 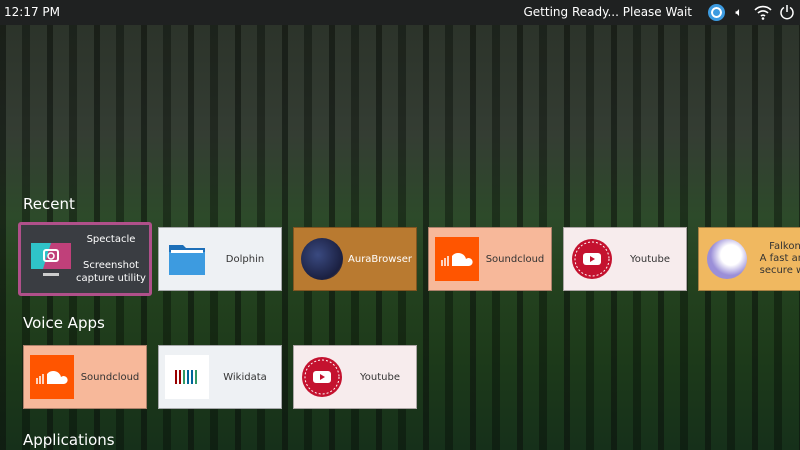 I want to click on app-card-soundcloud: Soundcloud, so click(x=490, y=259).